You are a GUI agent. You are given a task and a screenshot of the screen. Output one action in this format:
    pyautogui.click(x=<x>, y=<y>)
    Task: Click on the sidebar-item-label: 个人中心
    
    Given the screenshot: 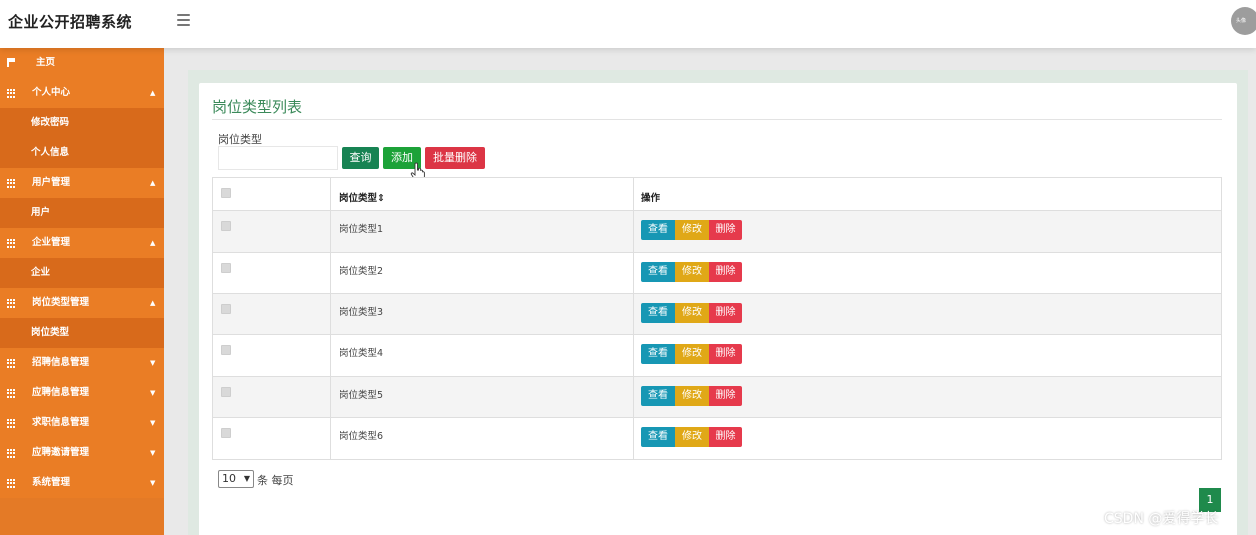 What is the action you would take?
    pyautogui.click(x=51, y=92)
    